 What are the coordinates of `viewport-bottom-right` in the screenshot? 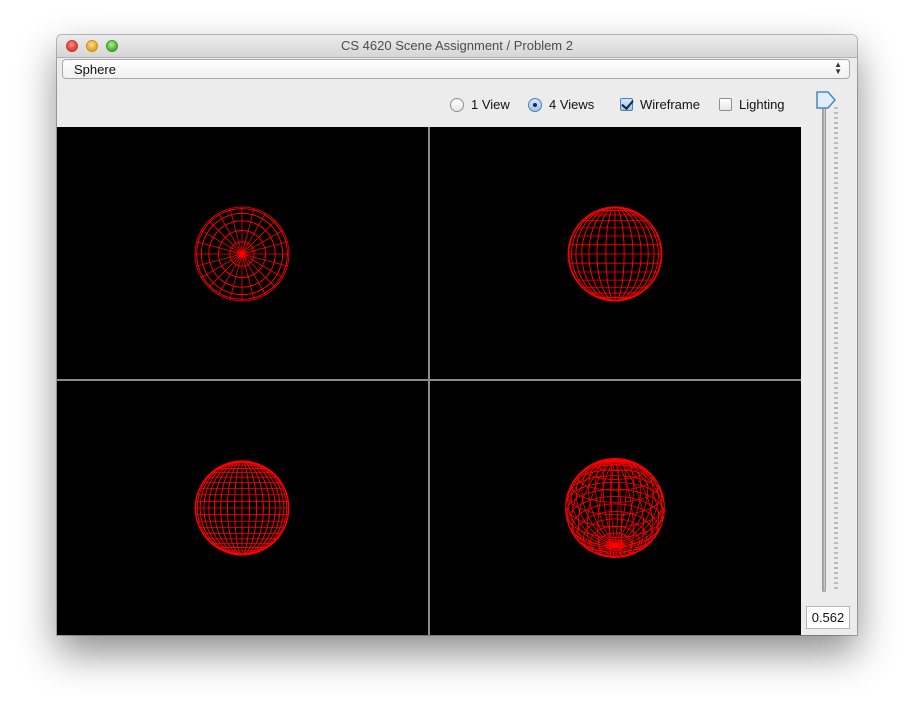 It's located at (615, 508).